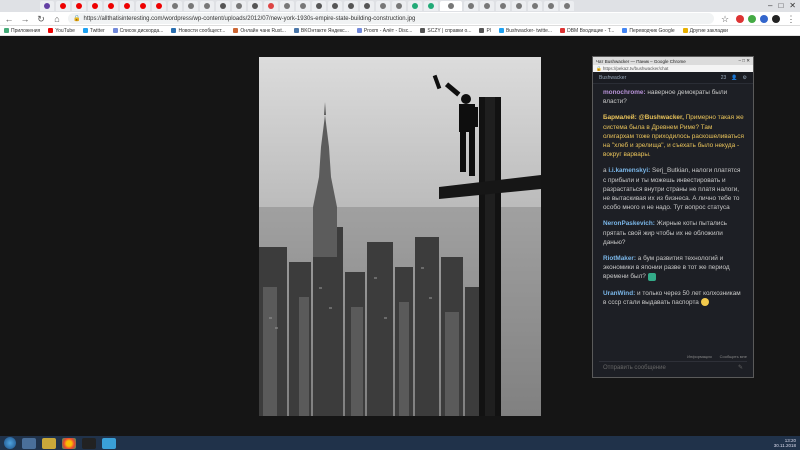 This screenshot has height=450, width=800. I want to click on github-icon, so click(223, 6).